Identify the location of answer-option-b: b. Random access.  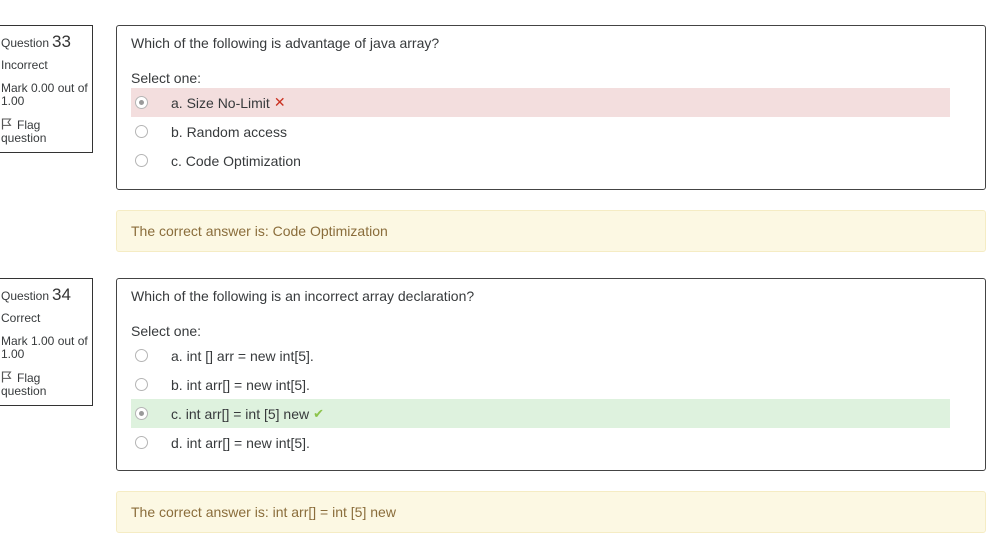
(540, 131).